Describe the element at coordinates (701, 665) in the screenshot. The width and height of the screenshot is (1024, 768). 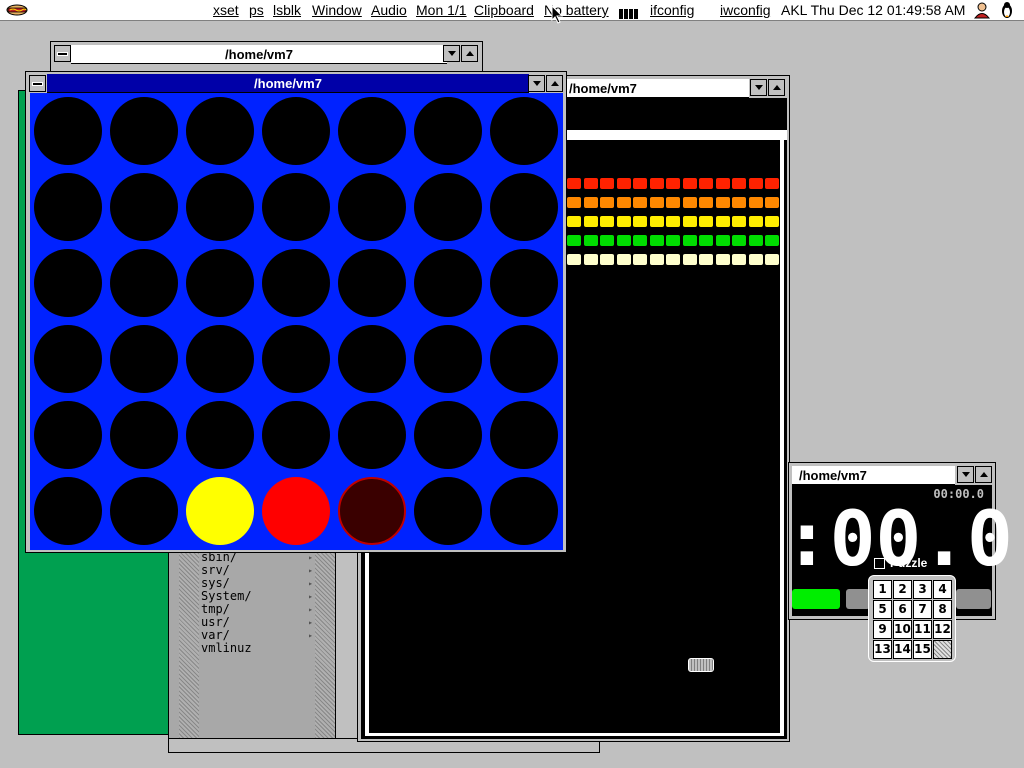
I see `paddle` at that location.